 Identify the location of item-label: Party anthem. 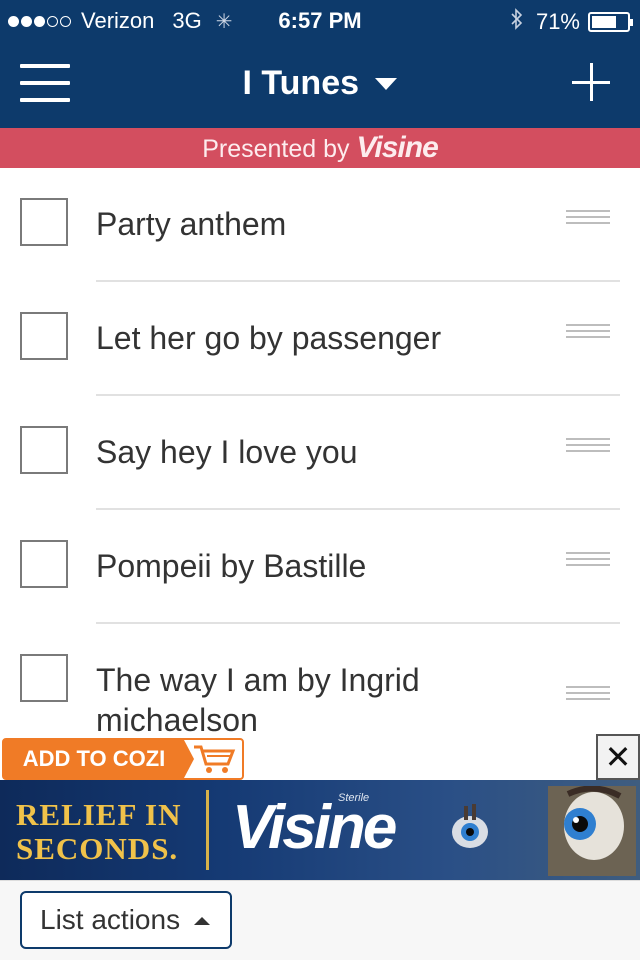
(316, 224).